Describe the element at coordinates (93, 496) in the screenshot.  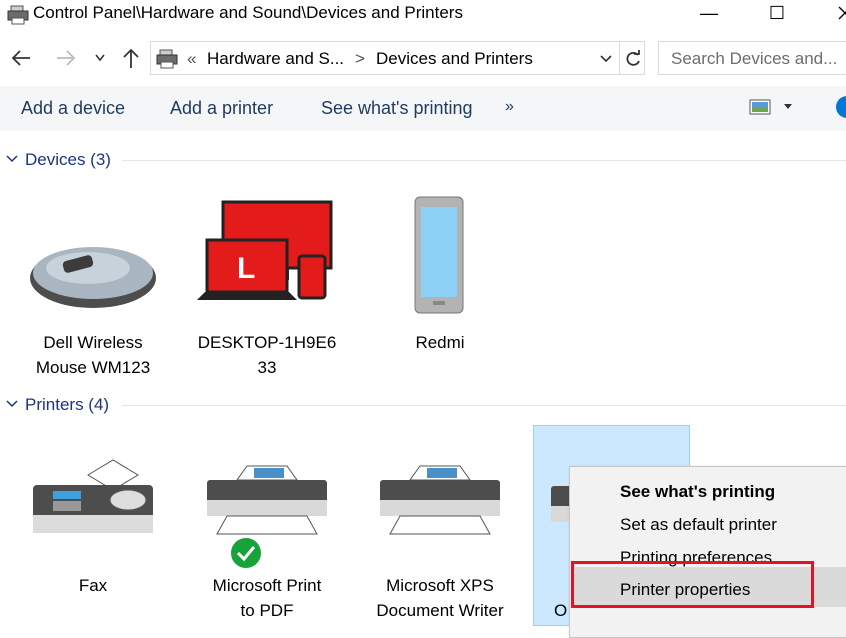
I see `fax-icon` at that location.